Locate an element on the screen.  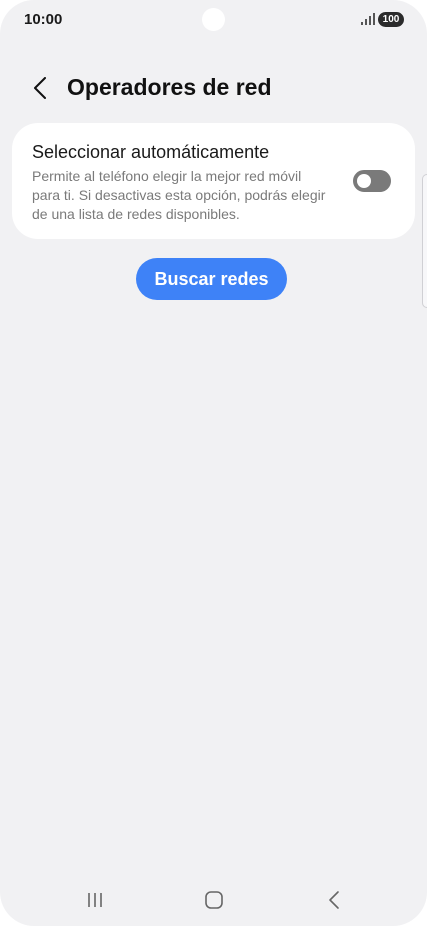
back-icon is located at coordinates (334, 900).